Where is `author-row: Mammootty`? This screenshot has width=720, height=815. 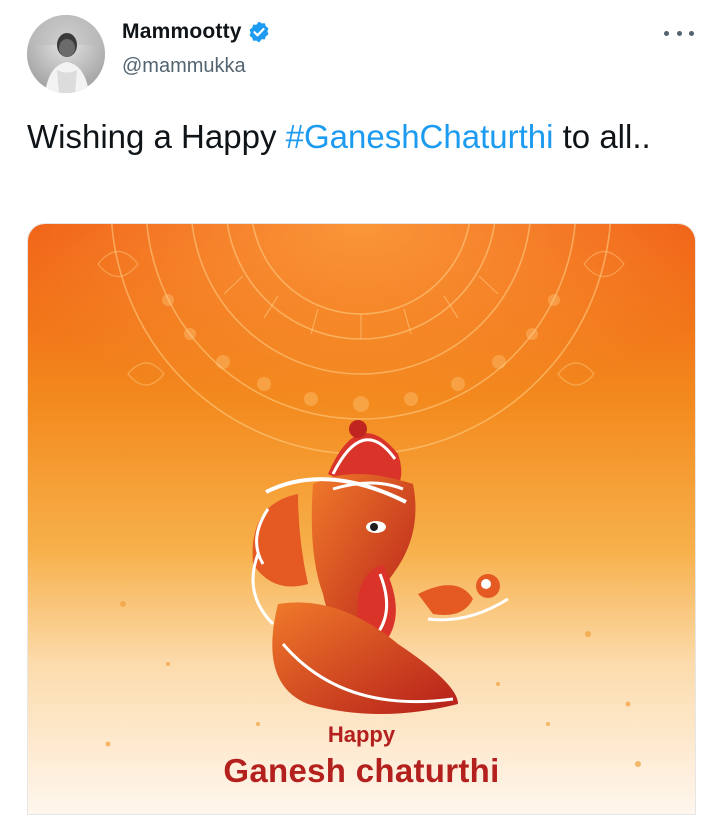 author-row: Mammootty is located at coordinates (196, 32).